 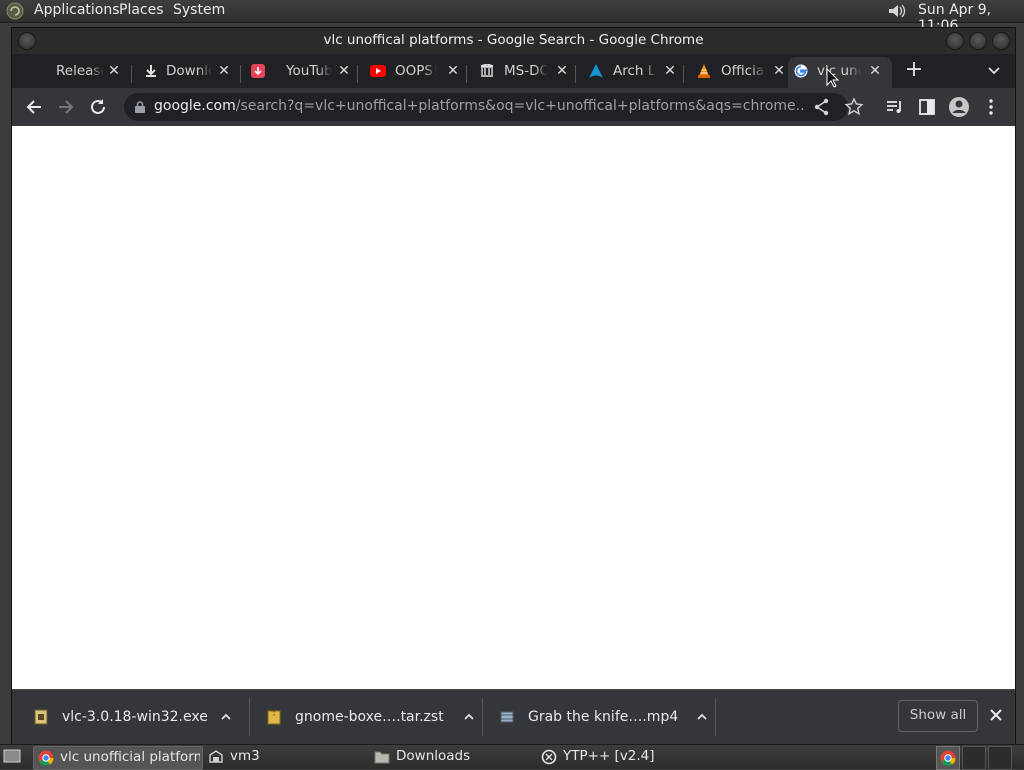 What do you see at coordinates (27, 41) in the screenshot?
I see `window-menu-icon` at bounding box center [27, 41].